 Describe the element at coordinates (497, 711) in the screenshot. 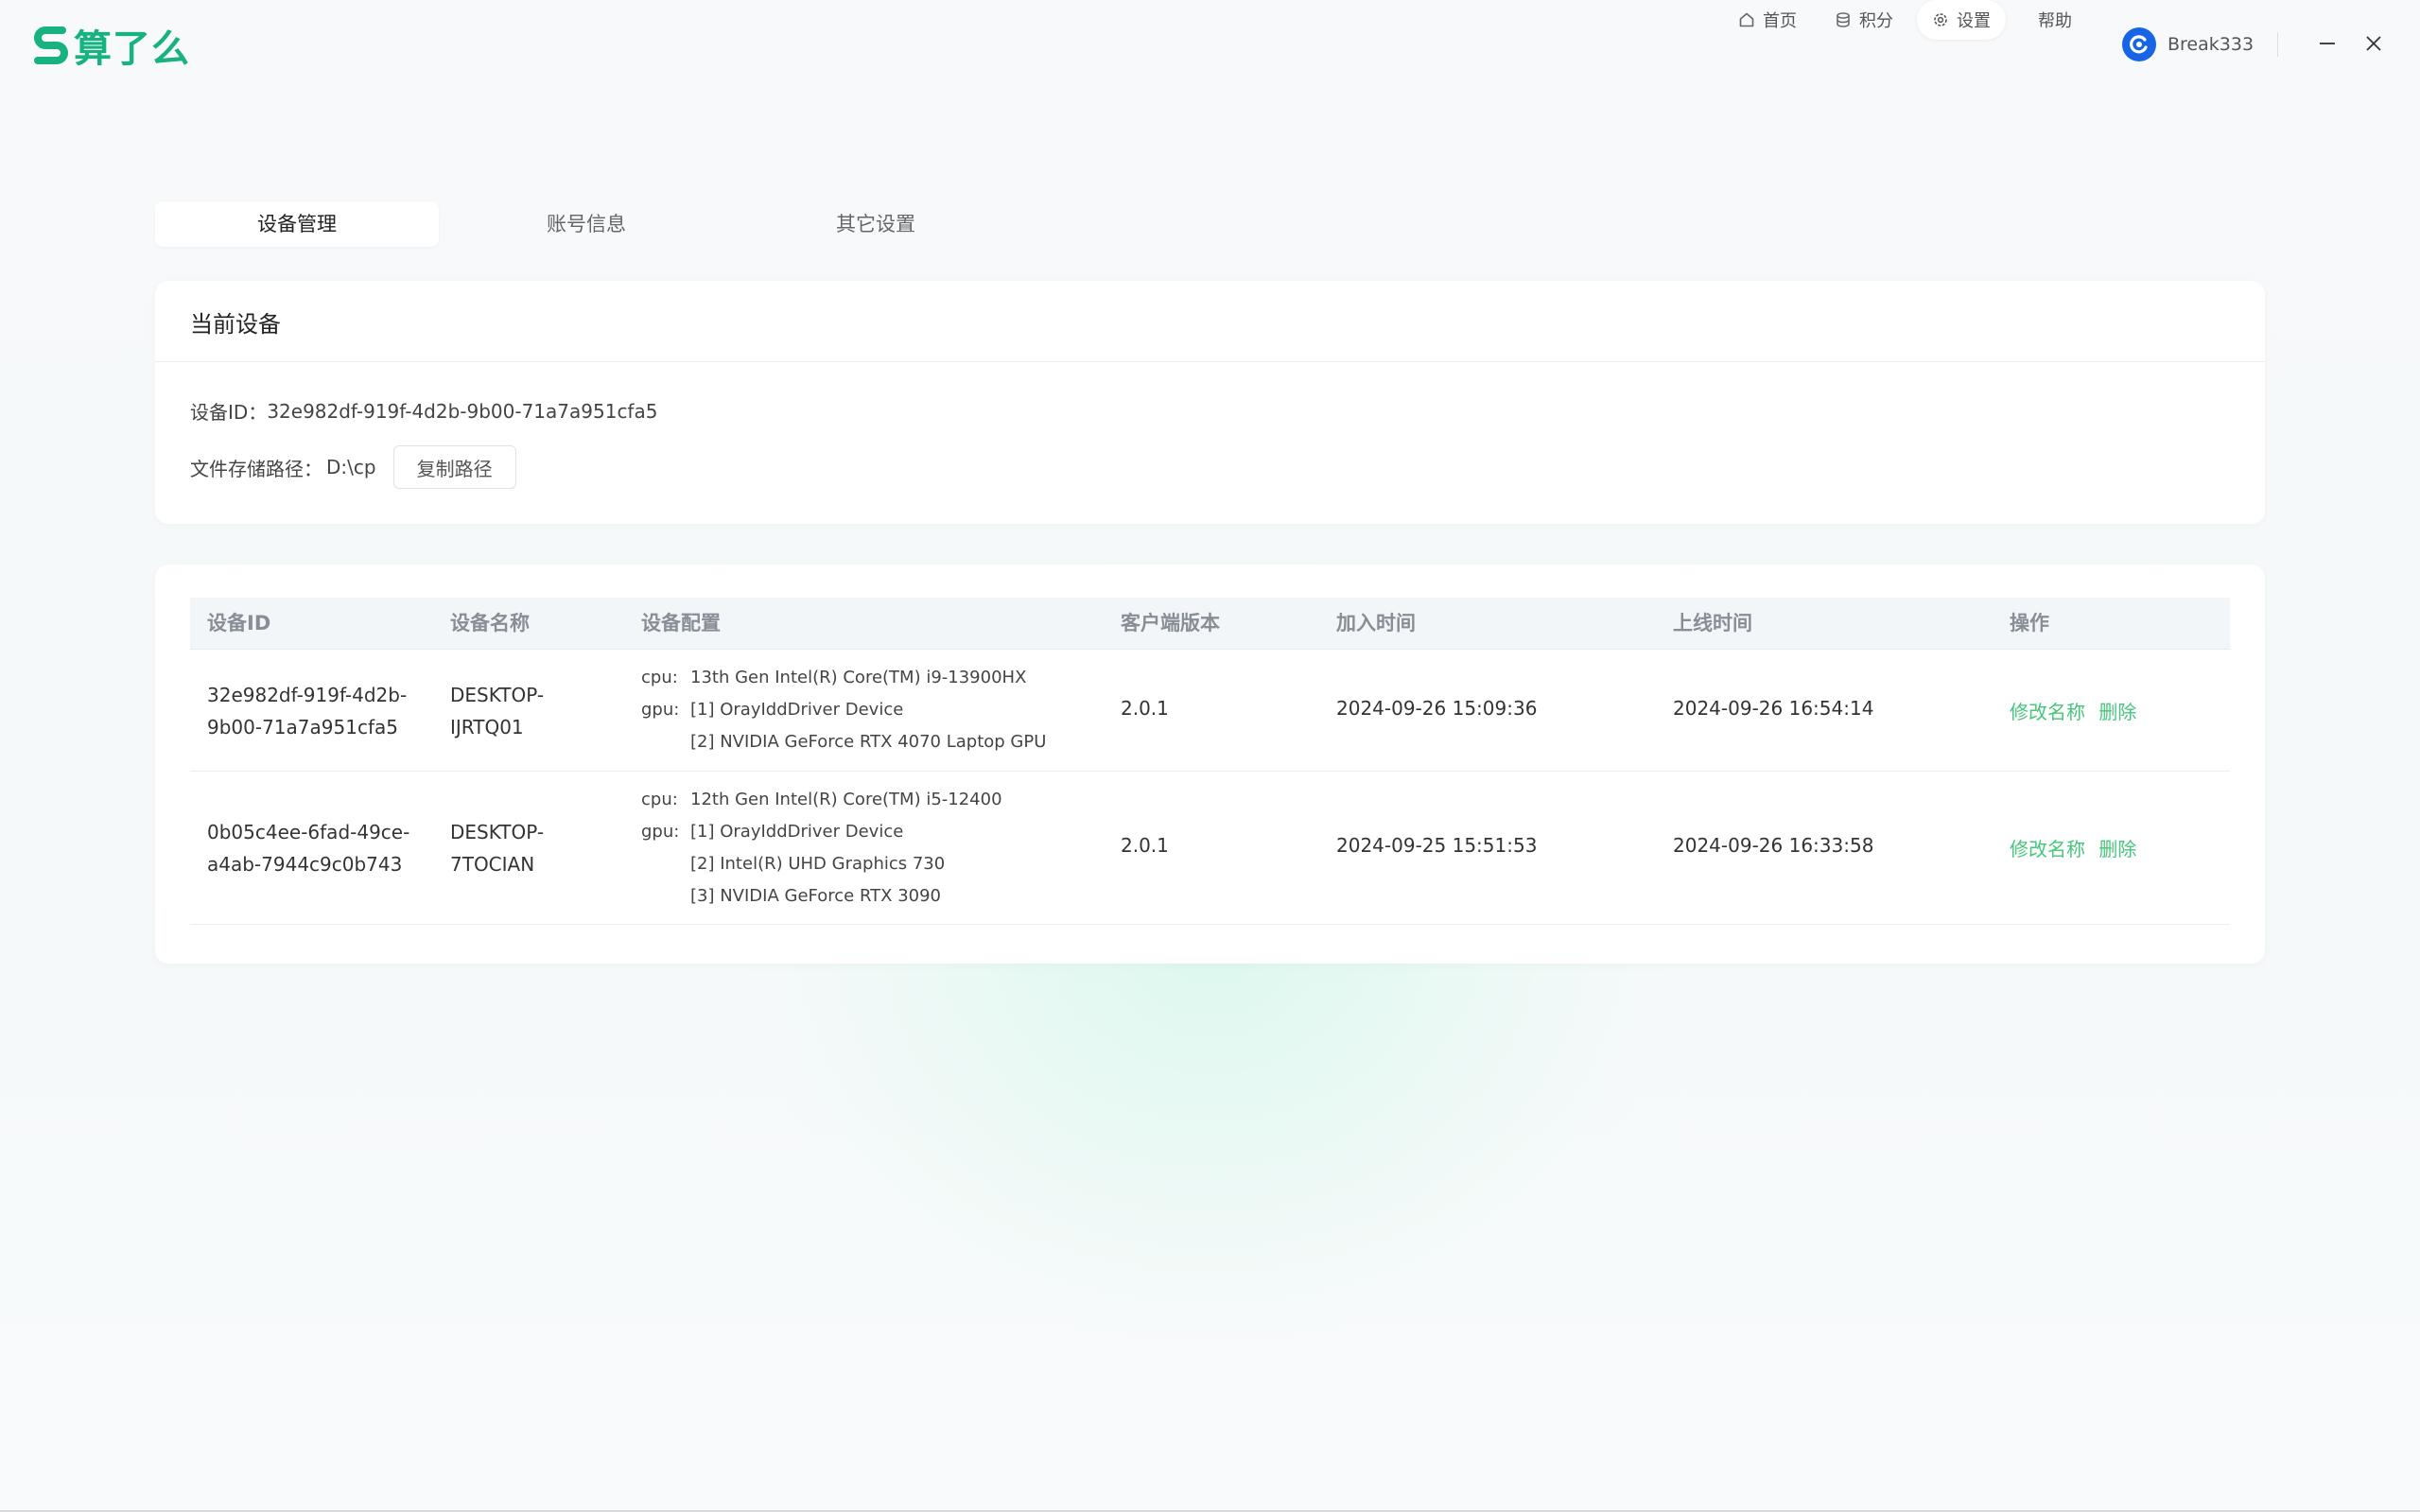

I see `row-device-name: DESKTOP- IJRTQ01` at that location.